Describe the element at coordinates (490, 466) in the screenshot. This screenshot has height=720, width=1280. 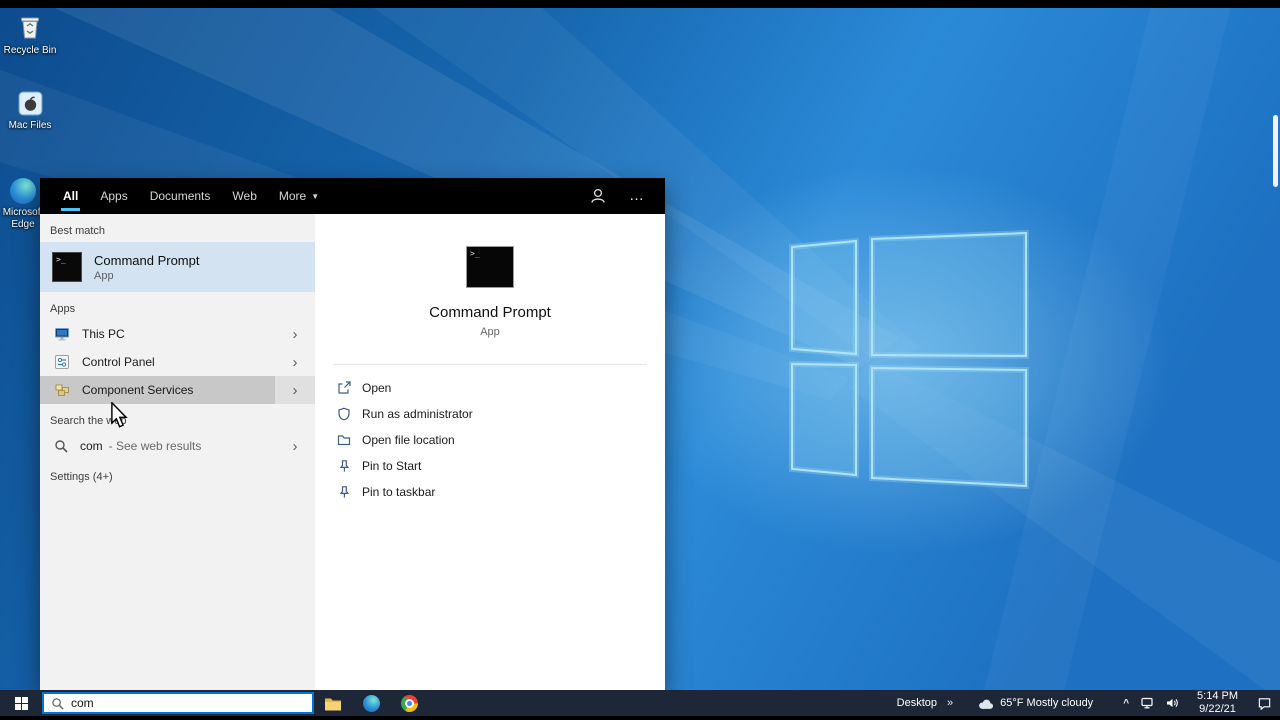
I see `action-pin-to-start: Pin to Start` at that location.